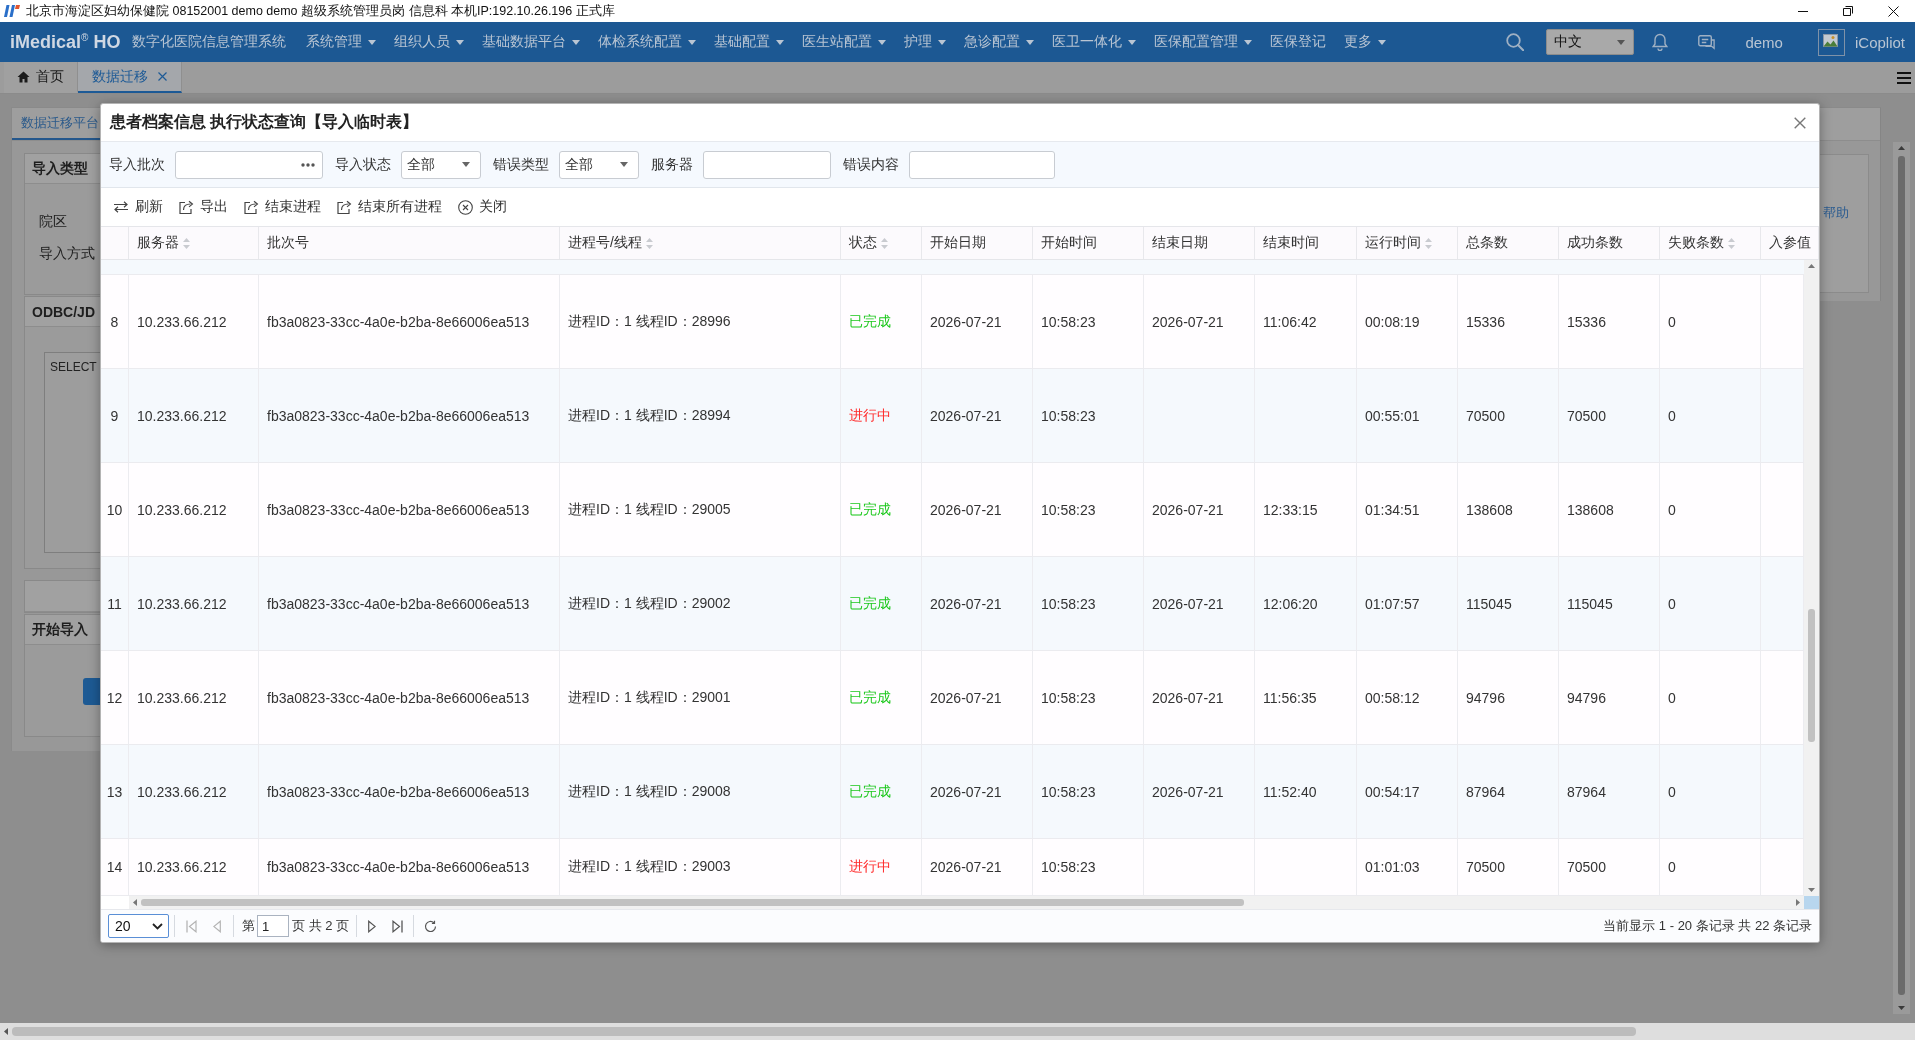  What do you see at coordinates (1790, 243) in the screenshot?
I see `column-header: 入参值` at bounding box center [1790, 243].